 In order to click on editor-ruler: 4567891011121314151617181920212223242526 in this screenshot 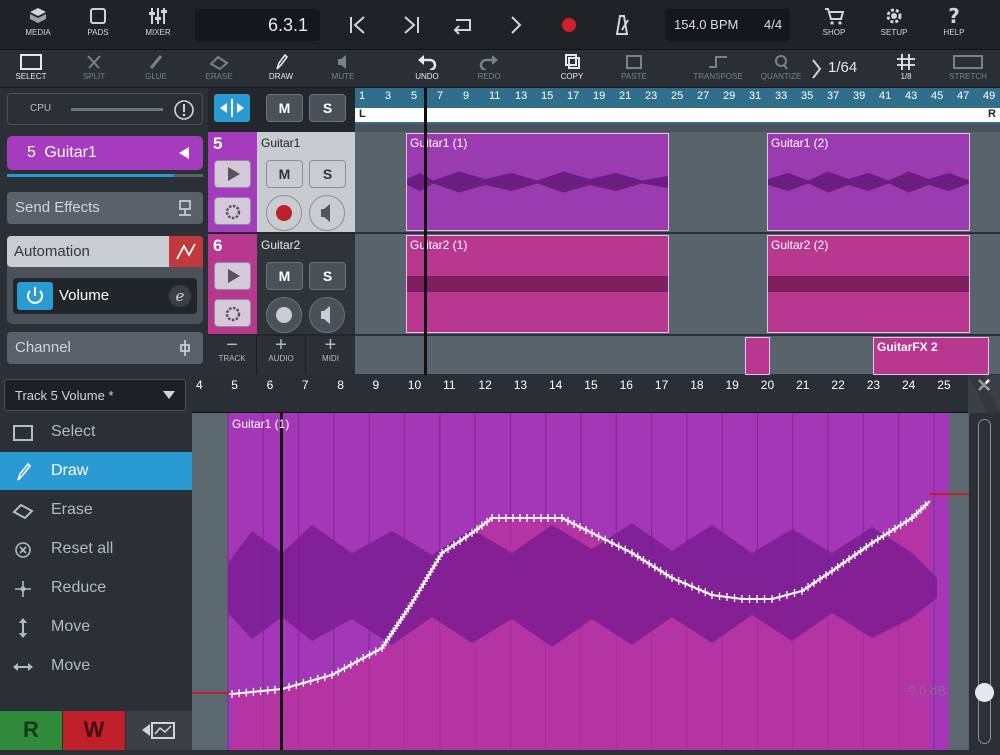, I will do `click(596, 394)`.